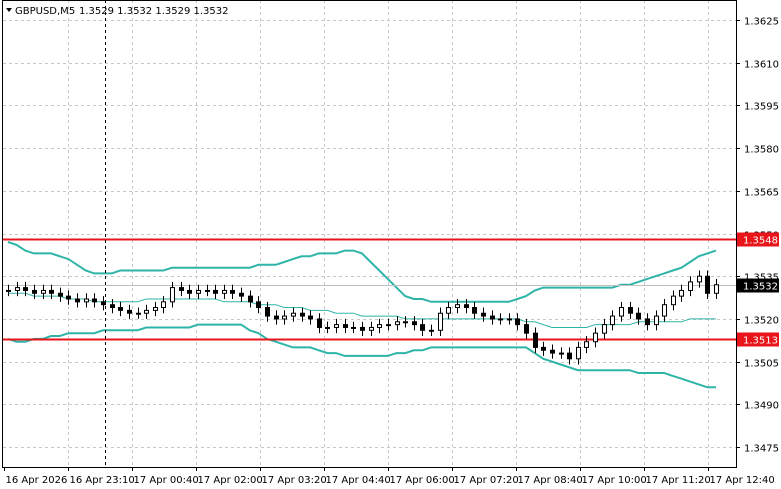 The image size is (781, 489). Describe the element at coordinates (742, 480) in the screenshot. I see `x-tick-label: 17 Apr 12:40` at that location.